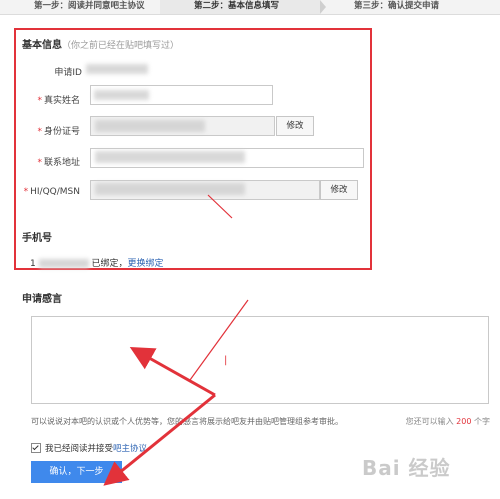 This screenshot has height=499, width=500. Describe the element at coordinates (61, 163) in the screenshot. I see `address-label-text: 联系地址` at that location.